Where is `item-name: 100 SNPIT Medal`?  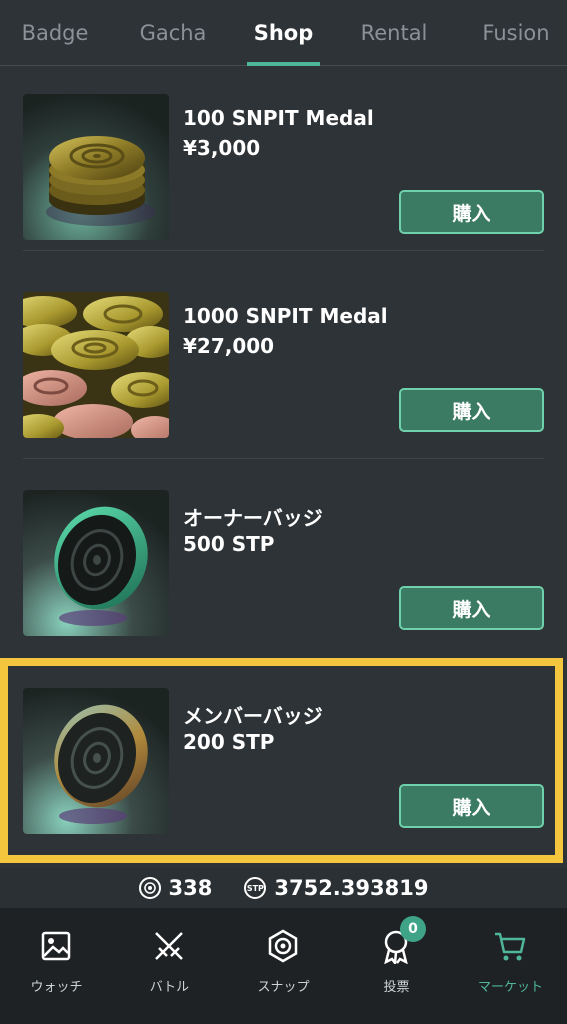
item-name: 100 SNPIT Medal is located at coordinates (278, 118).